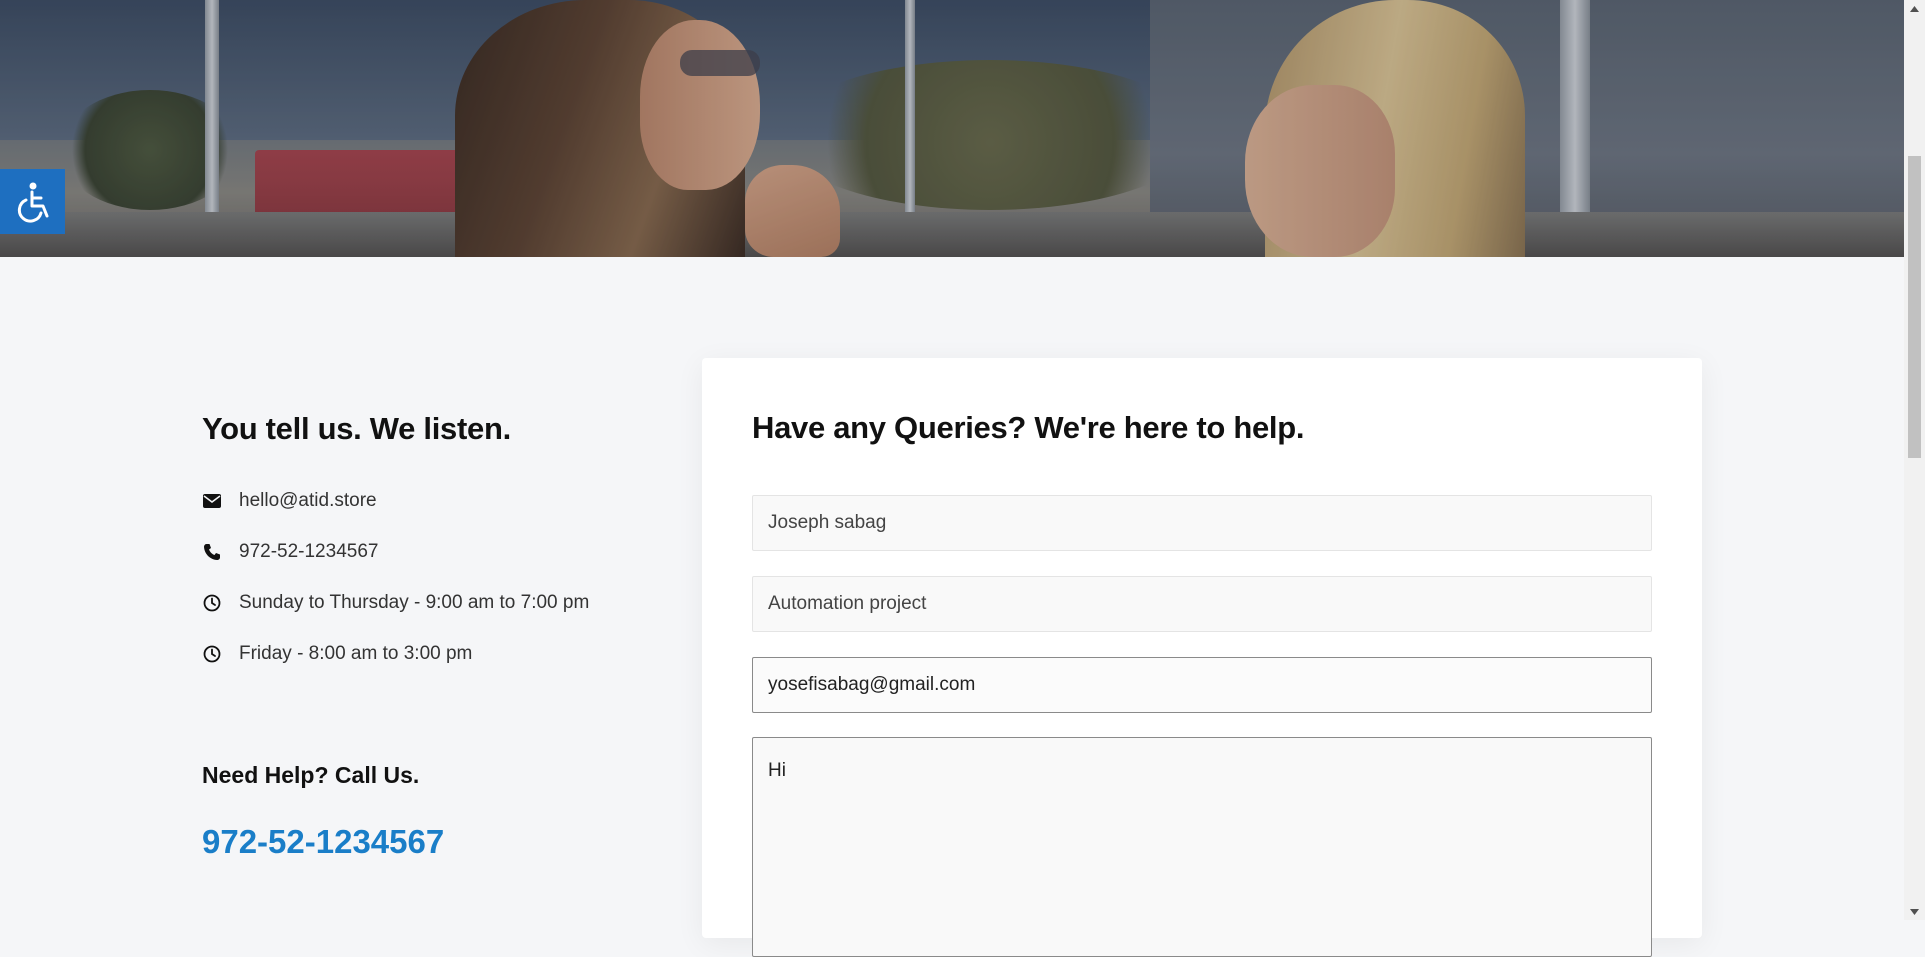 Image resolution: width=1925 pixels, height=957 pixels. I want to click on scroll-down-arrow-icon, so click(1914, 911).